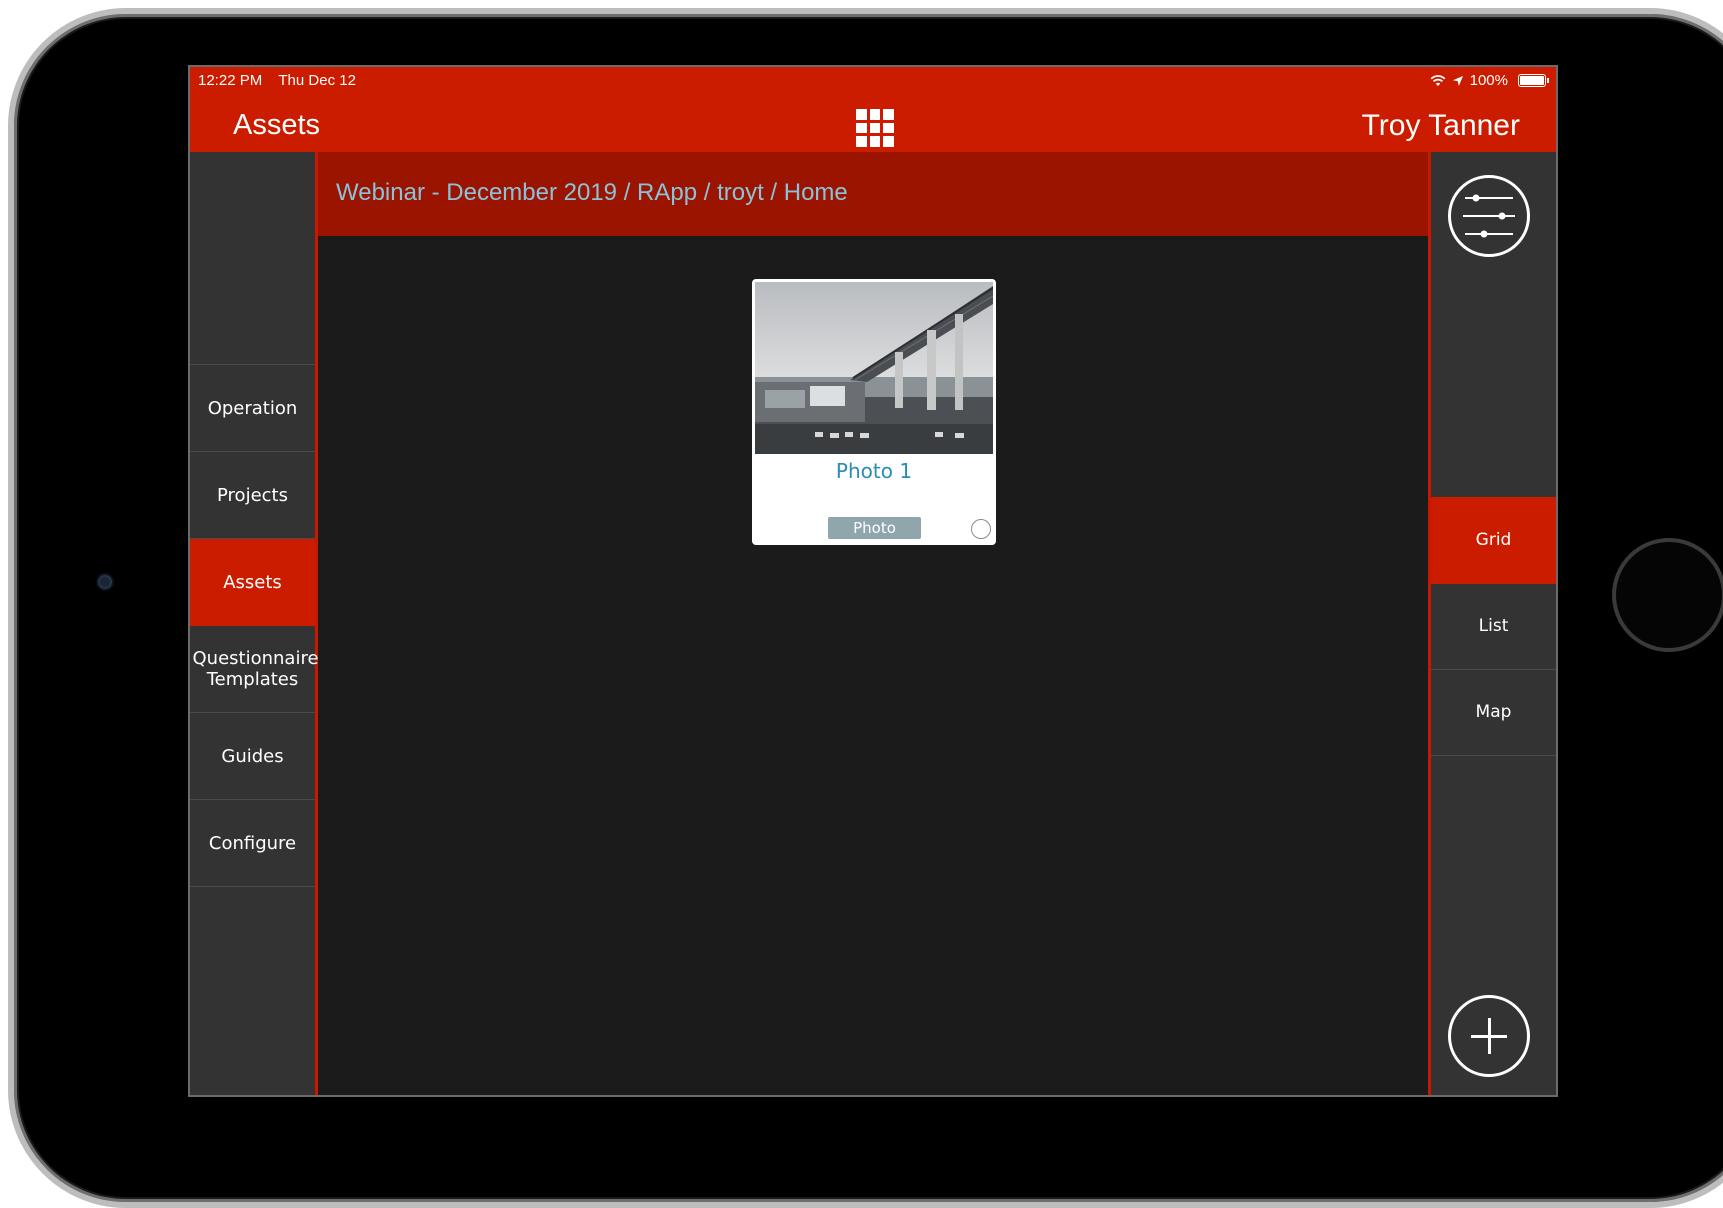 The width and height of the screenshot is (1723, 1208). Describe the element at coordinates (1488, 80) in the screenshot. I see `battery-percent: 100%` at that location.